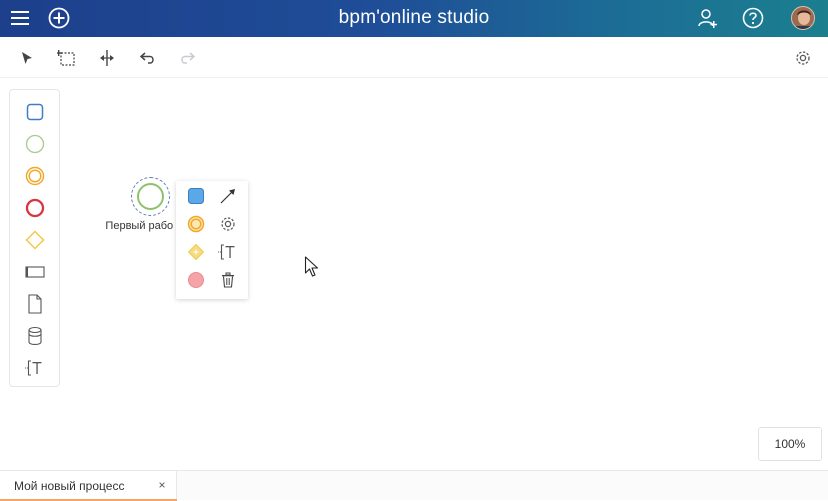 This screenshot has height=501, width=828. What do you see at coordinates (708, 18) in the screenshot?
I see `add-user-icon` at bounding box center [708, 18].